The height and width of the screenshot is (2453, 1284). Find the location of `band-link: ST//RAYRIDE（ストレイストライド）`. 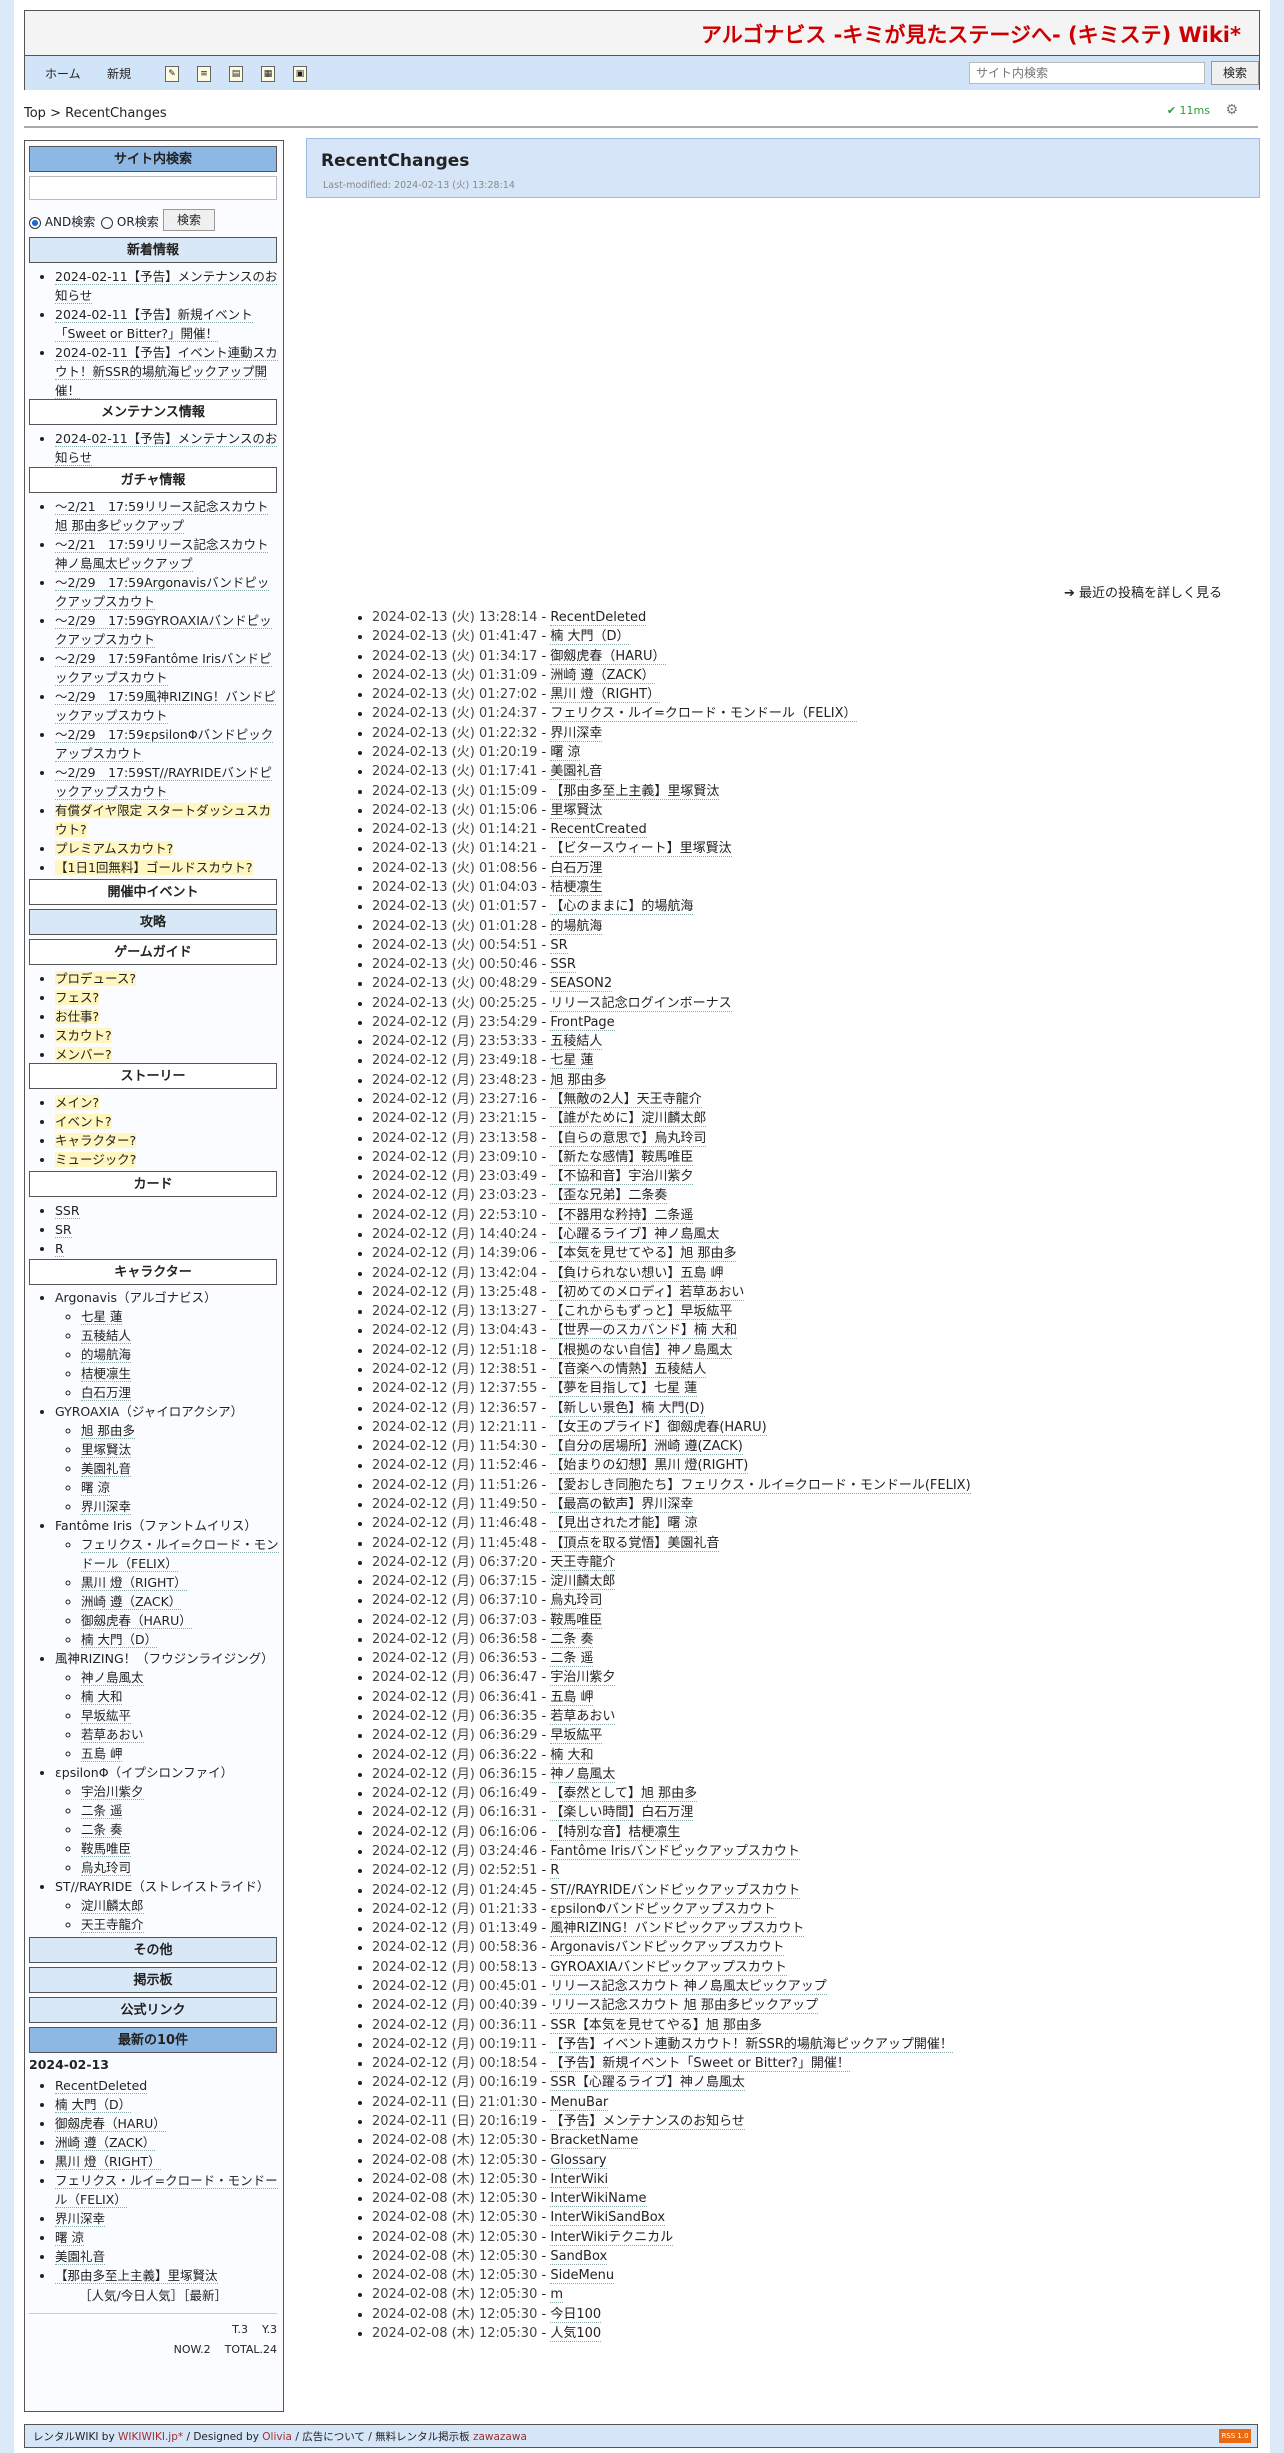

band-link: ST//RAYRIDE（ストレイストライド） is located at coordinates (162, 1886).